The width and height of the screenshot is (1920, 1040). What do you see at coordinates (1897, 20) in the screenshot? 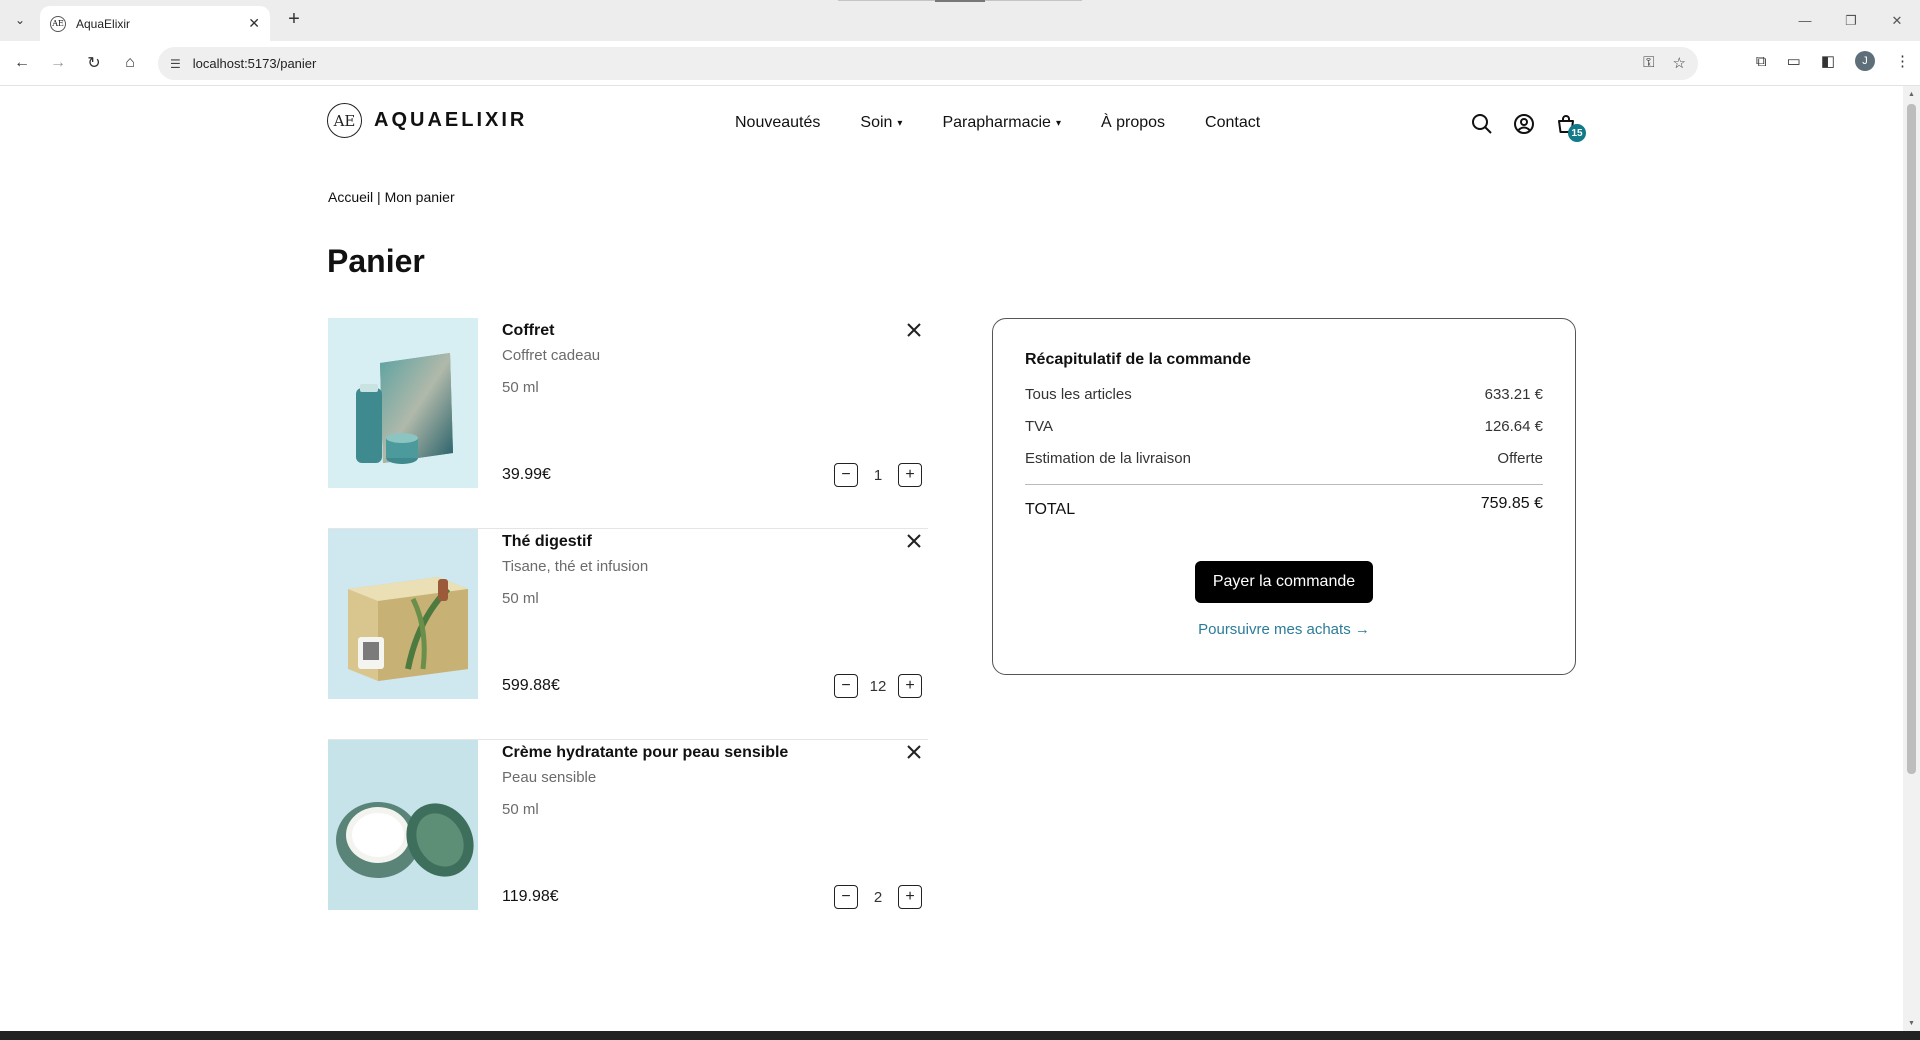
I see `close-window-icon: ✕` at bounding box center [1897, 20].